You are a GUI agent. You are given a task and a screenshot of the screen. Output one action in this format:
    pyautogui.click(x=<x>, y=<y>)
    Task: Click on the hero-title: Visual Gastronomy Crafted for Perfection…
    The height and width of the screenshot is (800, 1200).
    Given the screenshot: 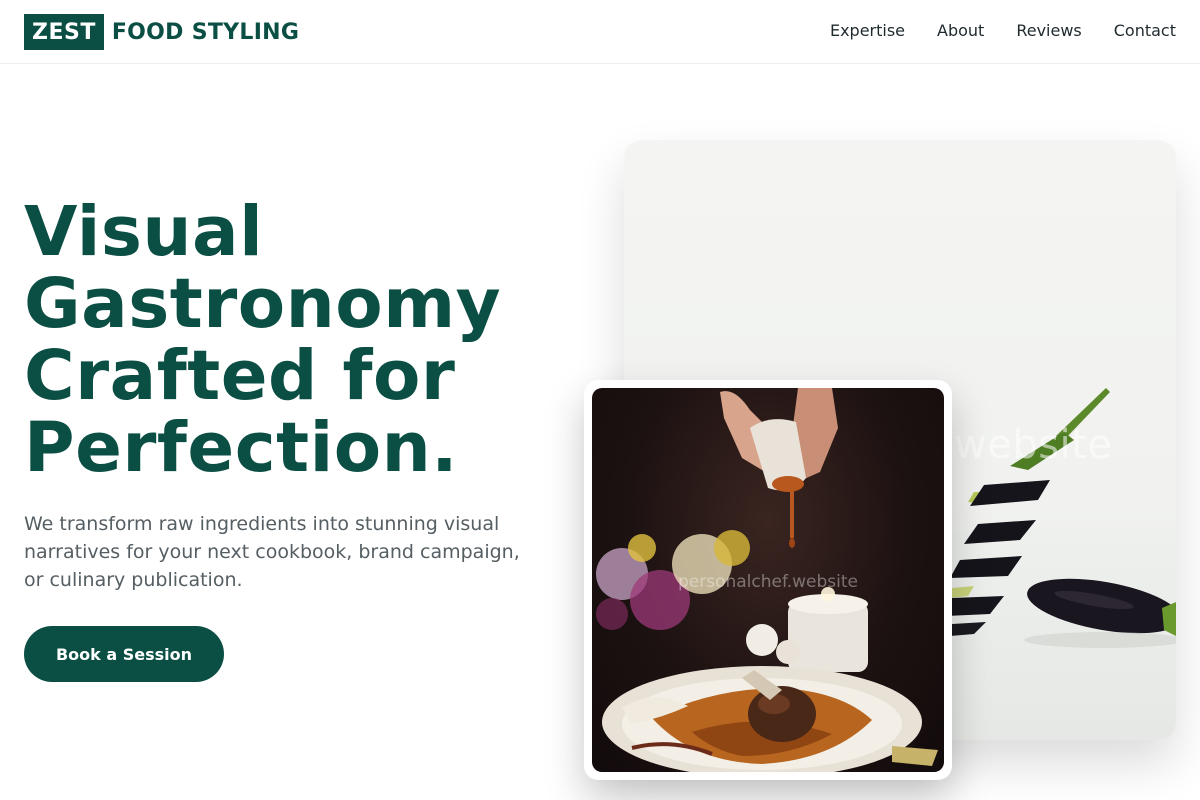 What is the action you would take?
    pyautogui.click(x=263, y=340)
    